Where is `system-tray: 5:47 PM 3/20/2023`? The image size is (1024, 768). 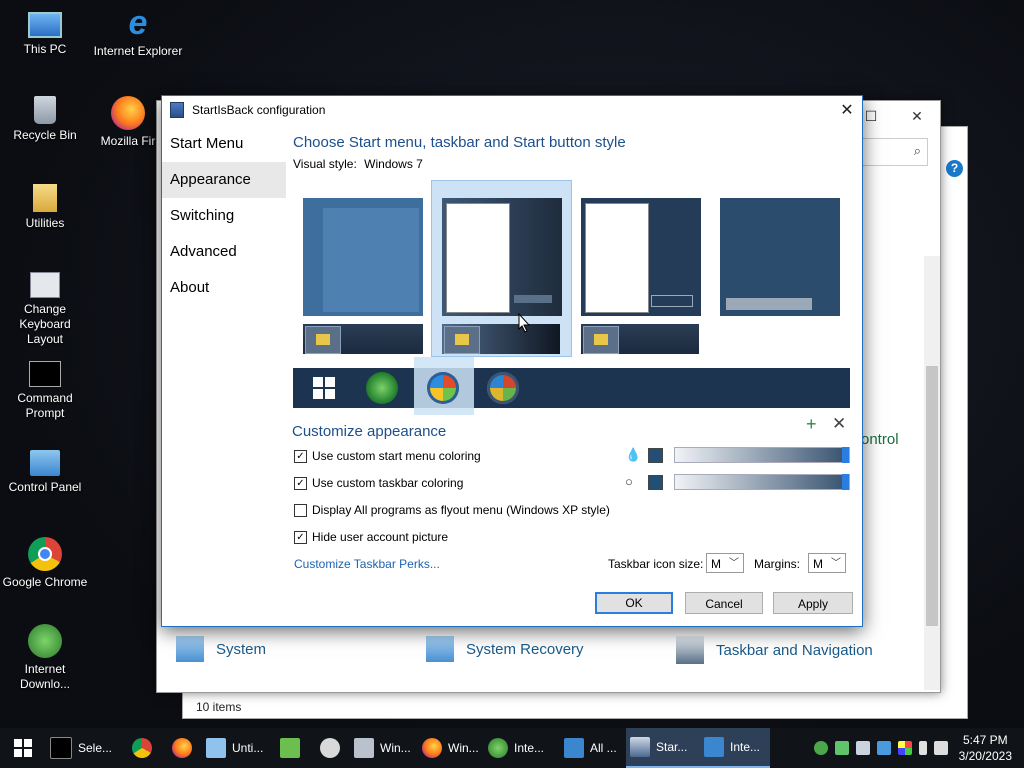
system-tray: 5:47 PM 3/20/2023 is located at coordinates (918, 748).